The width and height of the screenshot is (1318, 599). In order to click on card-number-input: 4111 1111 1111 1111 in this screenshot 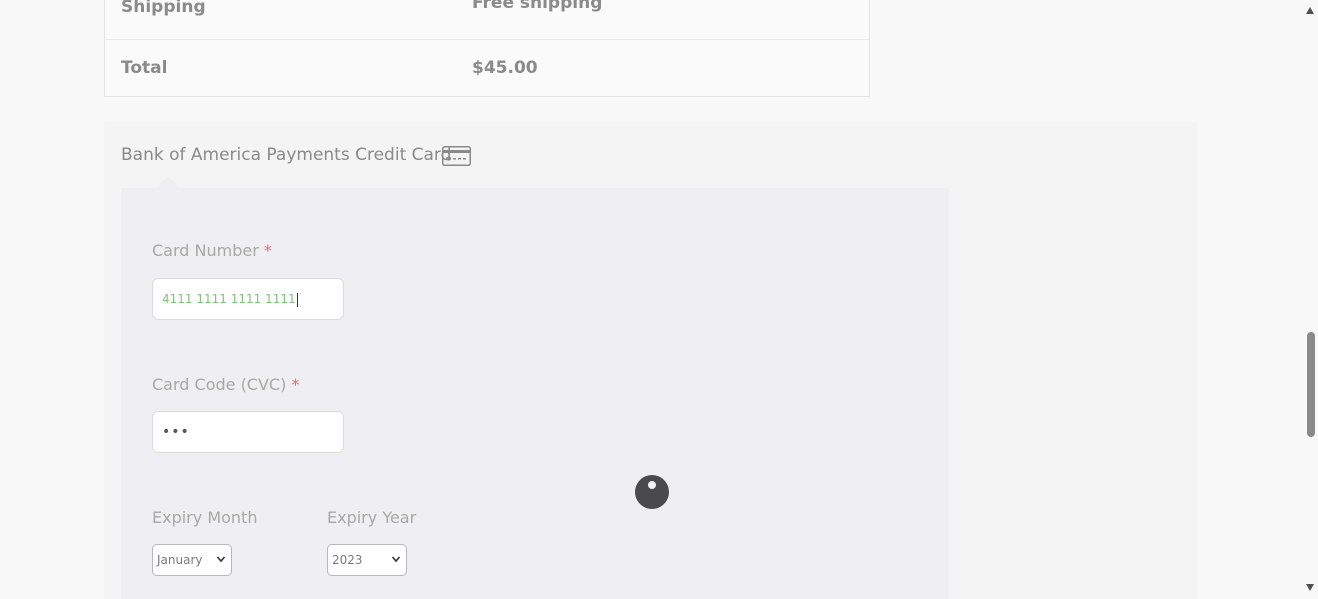, I will do `click(248, 299)`.